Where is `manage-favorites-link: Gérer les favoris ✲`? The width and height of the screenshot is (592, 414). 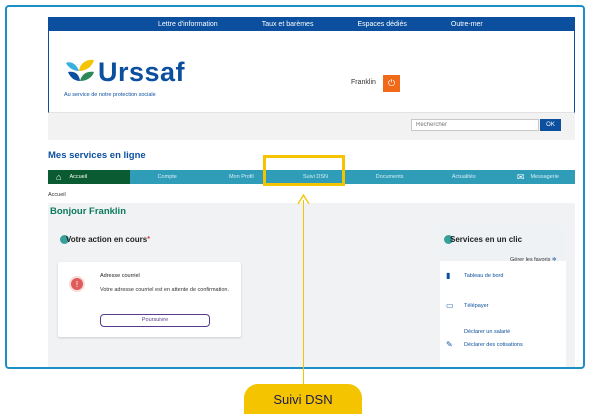
manage-favorites-link: Gérer les favoris ✲ is located at coordinates (533, 260).